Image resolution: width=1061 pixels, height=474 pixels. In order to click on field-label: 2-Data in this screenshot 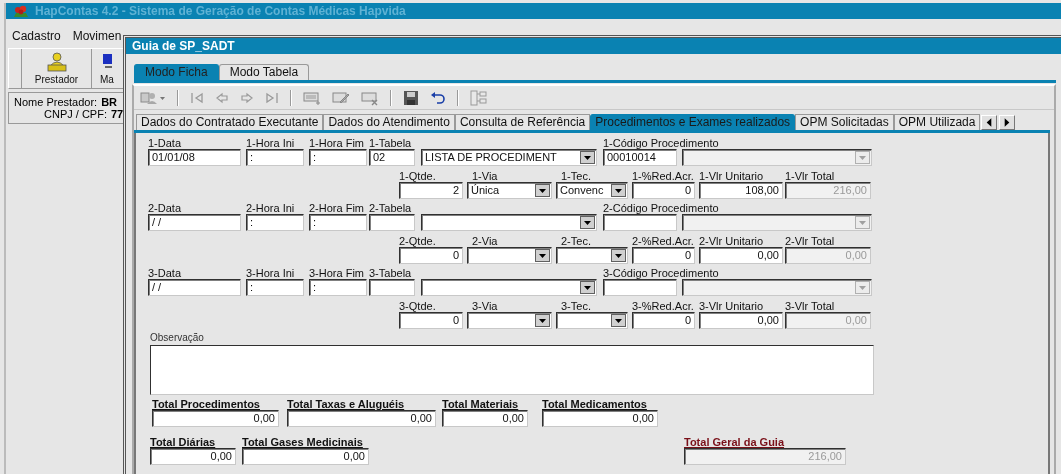, I will do `click(165, 208)`.